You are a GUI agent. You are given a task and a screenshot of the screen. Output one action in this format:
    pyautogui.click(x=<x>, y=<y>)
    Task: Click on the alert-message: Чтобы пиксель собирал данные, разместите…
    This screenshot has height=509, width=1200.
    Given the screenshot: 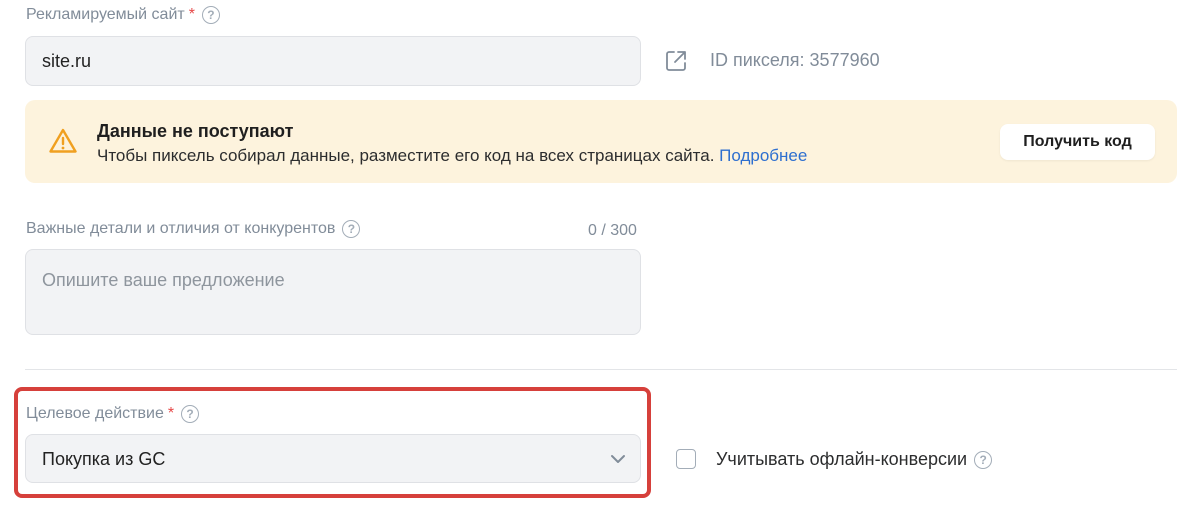 What is the action you would take?
    pyautogui.click(x=406, y=155)
    